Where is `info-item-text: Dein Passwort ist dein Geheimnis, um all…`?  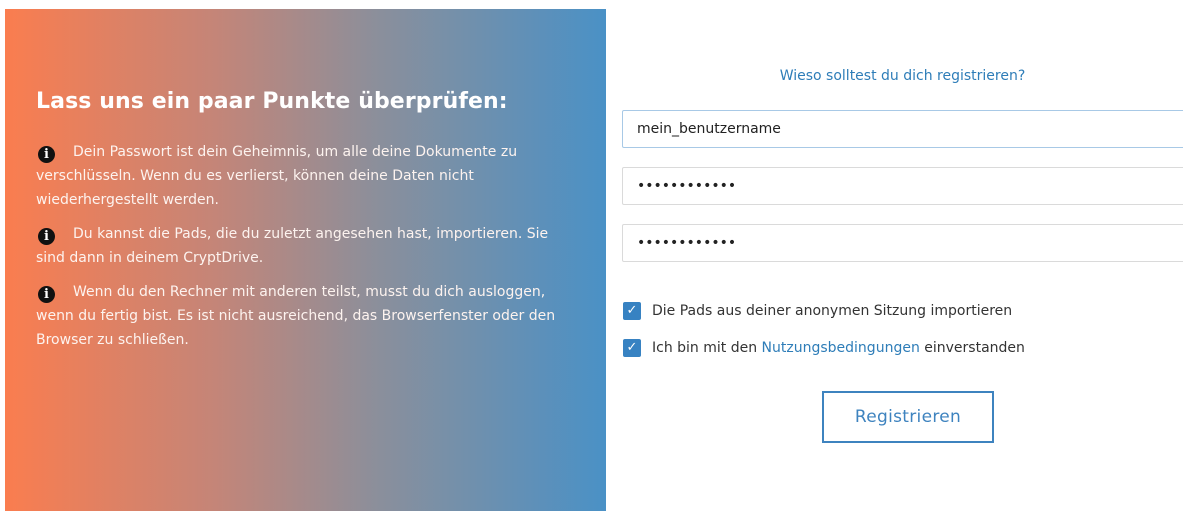
info-item-text: Dein Passwort ist dein Geheimnis, um all… is located at coordinates (277, 176).